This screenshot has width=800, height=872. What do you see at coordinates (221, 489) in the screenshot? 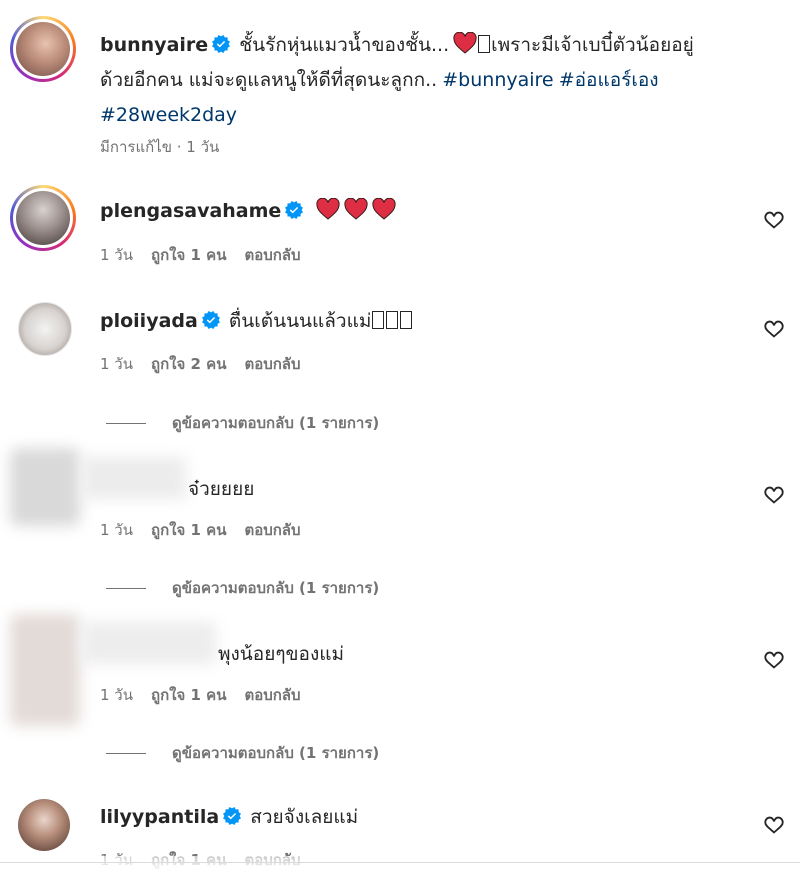
I see `comment-text: จ๋วยยยย` at bounding box center [221, 489].